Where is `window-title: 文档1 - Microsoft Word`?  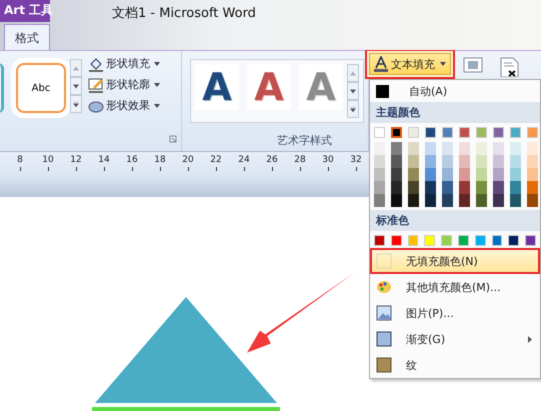 window-title: 文档1 - Microsoft Word is located at coordinates (184, 13).